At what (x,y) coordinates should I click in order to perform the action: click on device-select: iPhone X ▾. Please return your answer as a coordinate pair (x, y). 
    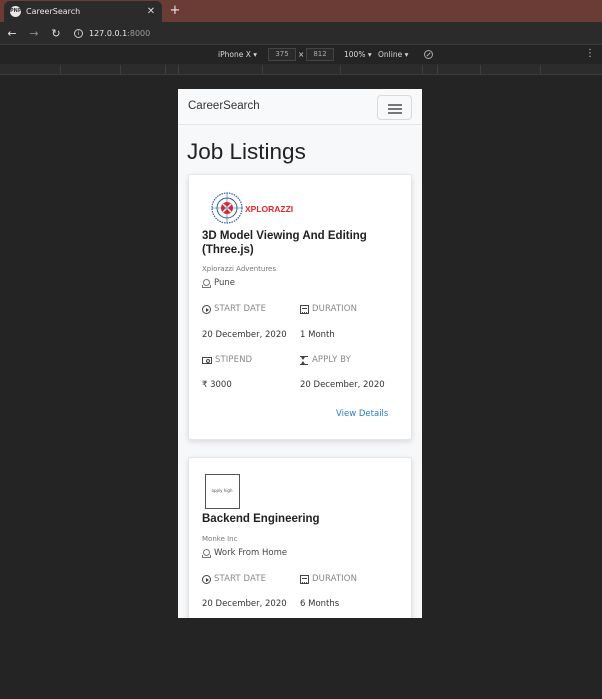
    Looking at the image, I should click on (237, 54).